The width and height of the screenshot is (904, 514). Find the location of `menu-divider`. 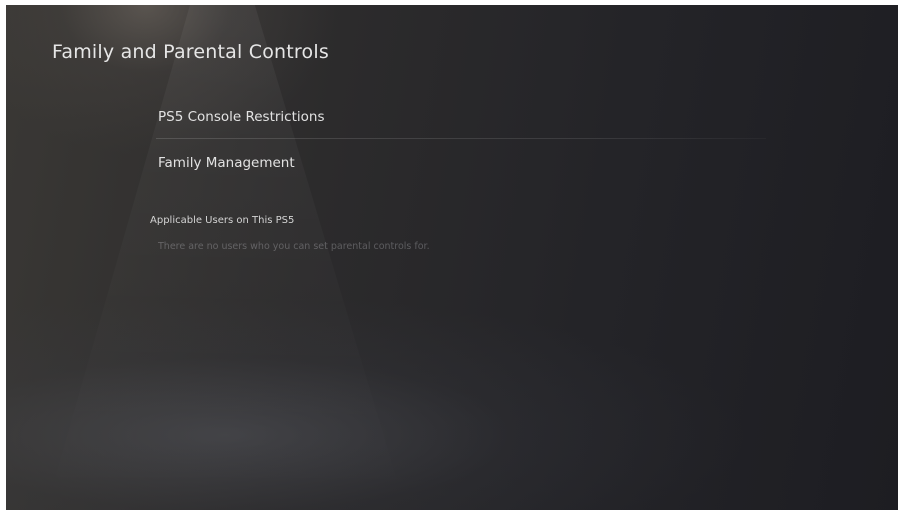

menu-divider is located at coordinates (461, 138).